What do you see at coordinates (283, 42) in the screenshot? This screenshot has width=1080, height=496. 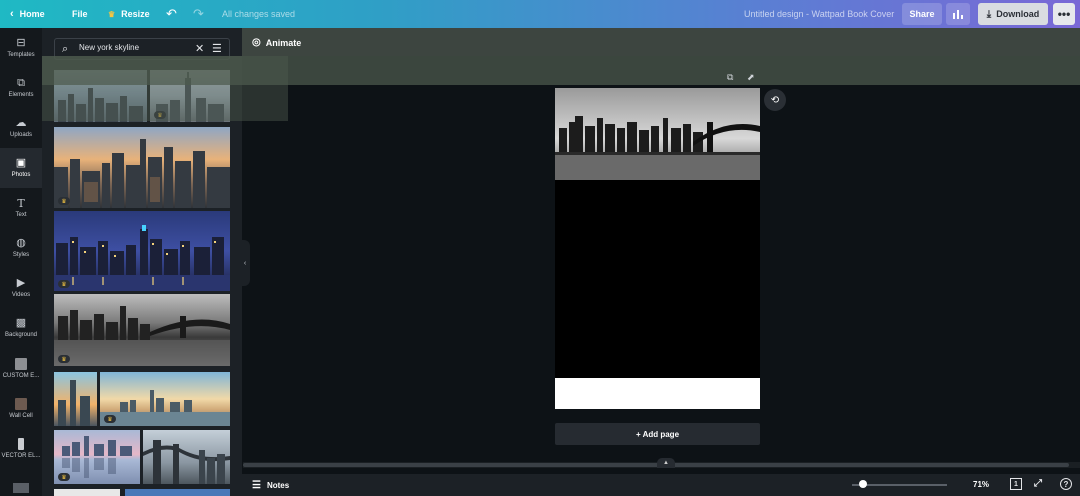 I see `animate-label: Animate` at bounding box center [283, 42].